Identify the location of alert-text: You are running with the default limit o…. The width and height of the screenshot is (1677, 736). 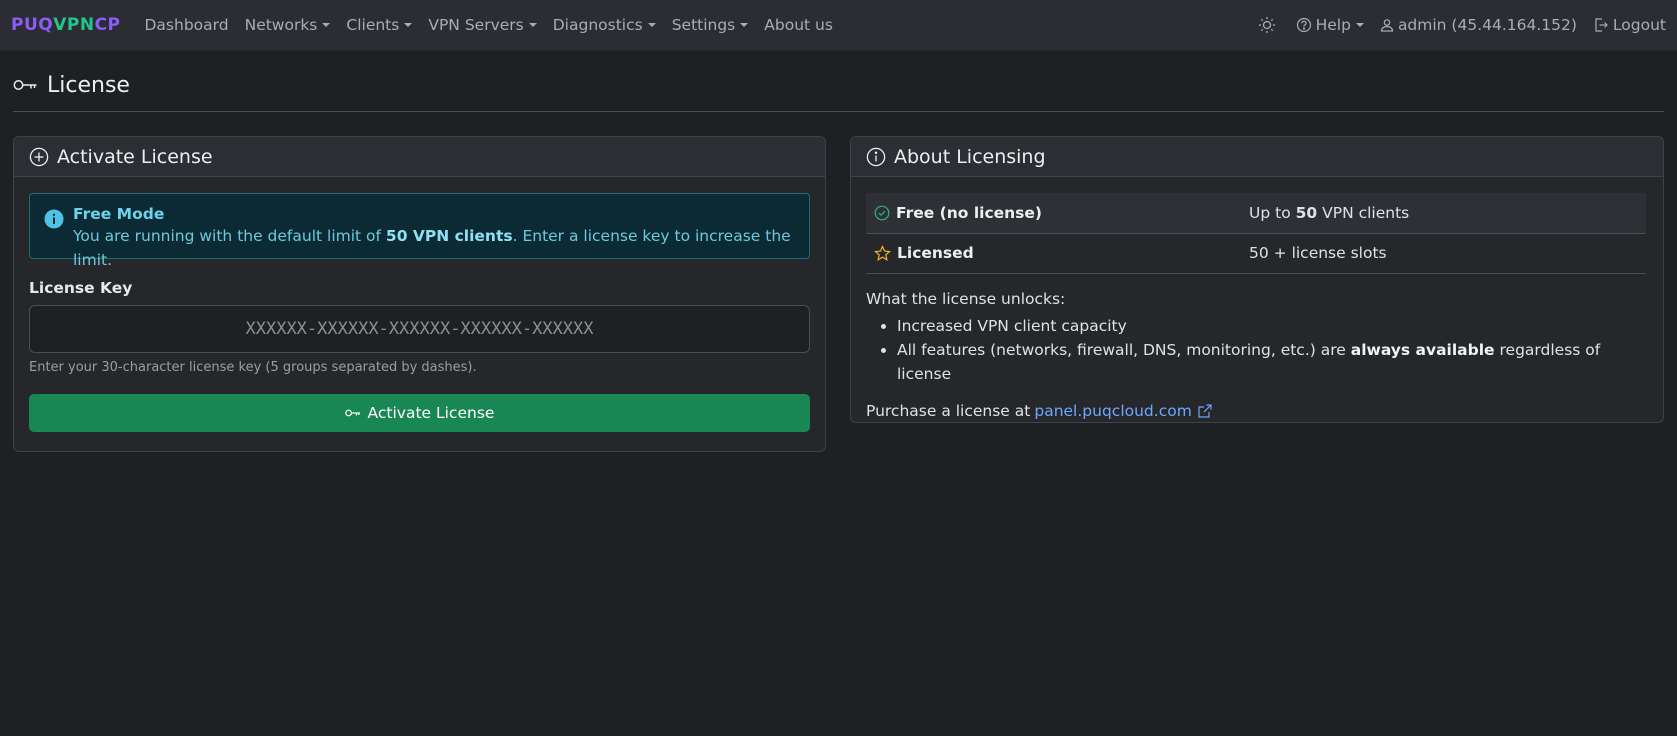
(432, 248).